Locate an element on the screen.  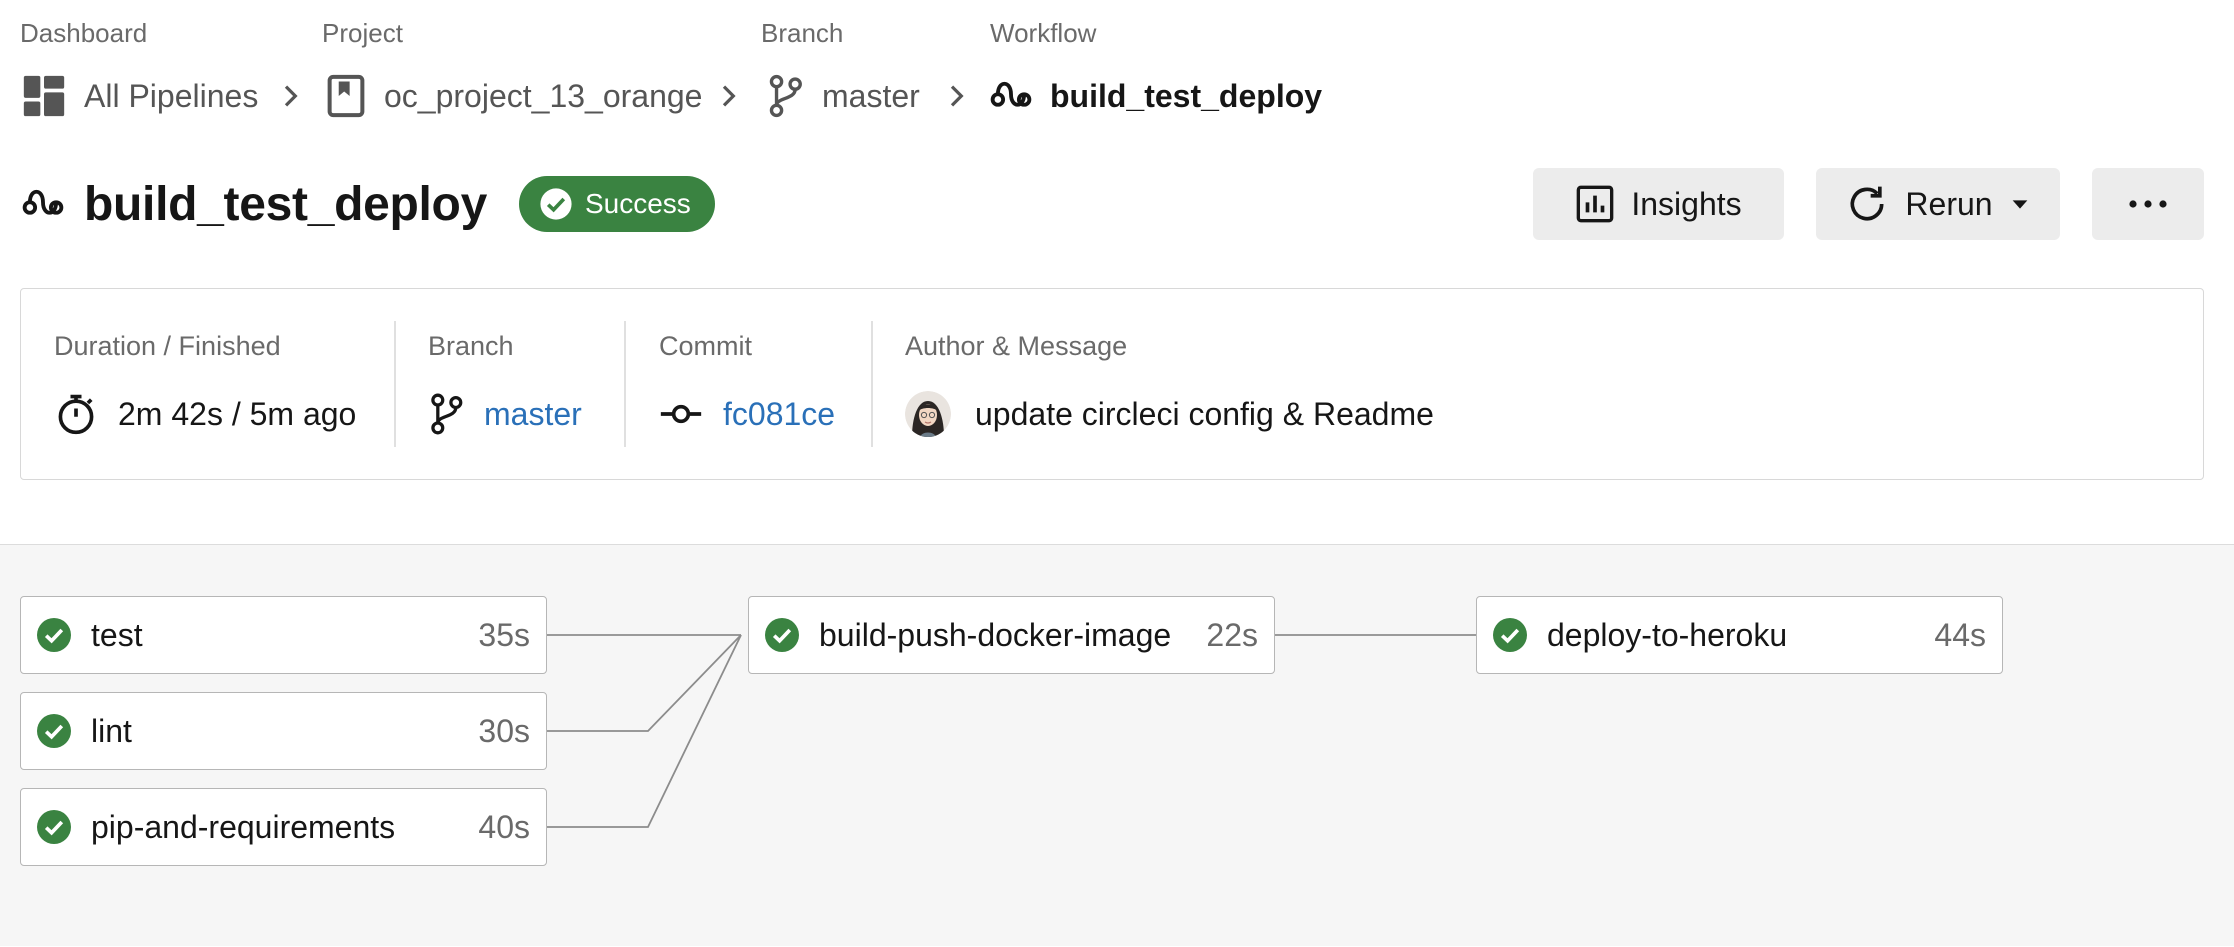
job-duration: 44s is located at coordinates (1960, 634).